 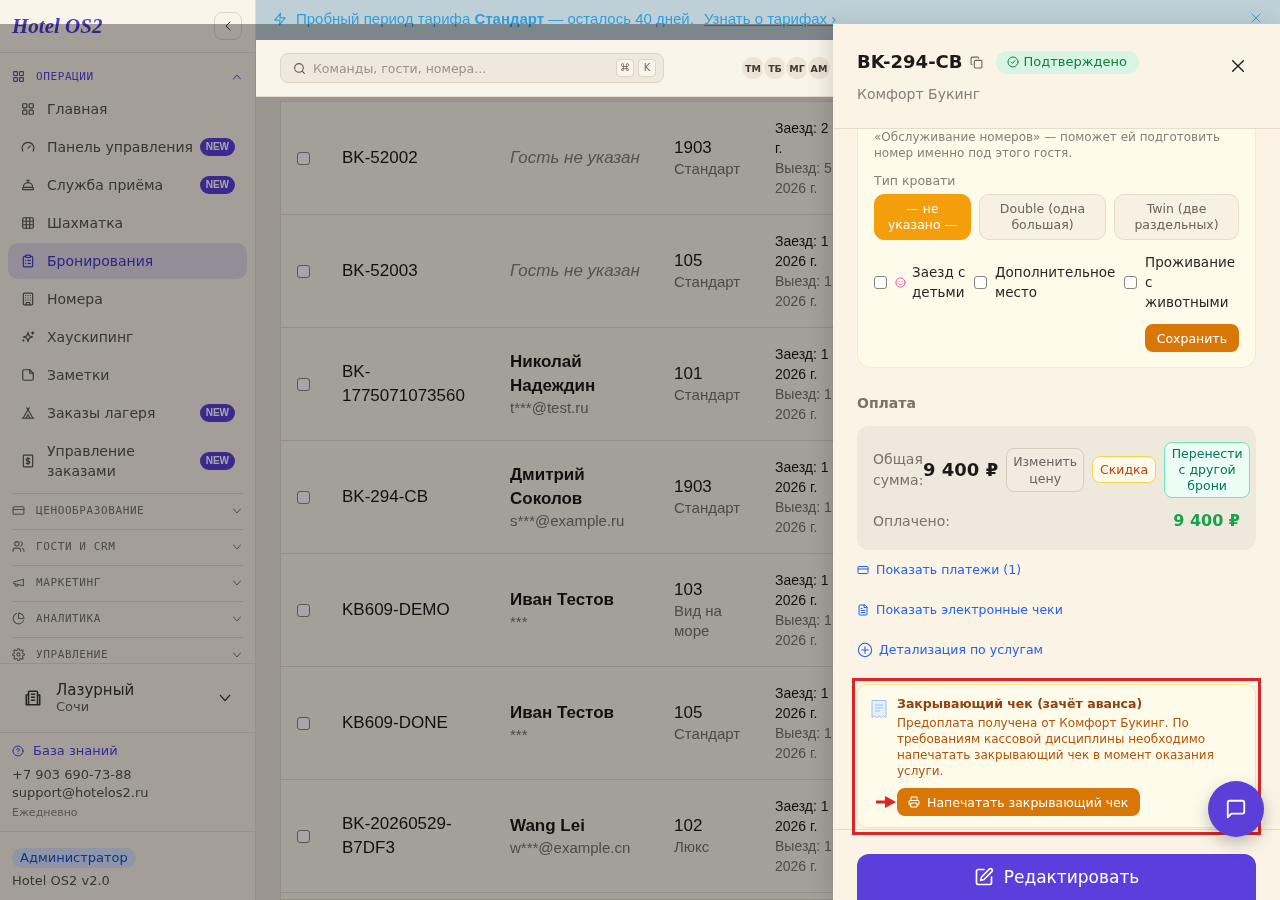 I want to click on edit-icon, so click(x=983, y=877).